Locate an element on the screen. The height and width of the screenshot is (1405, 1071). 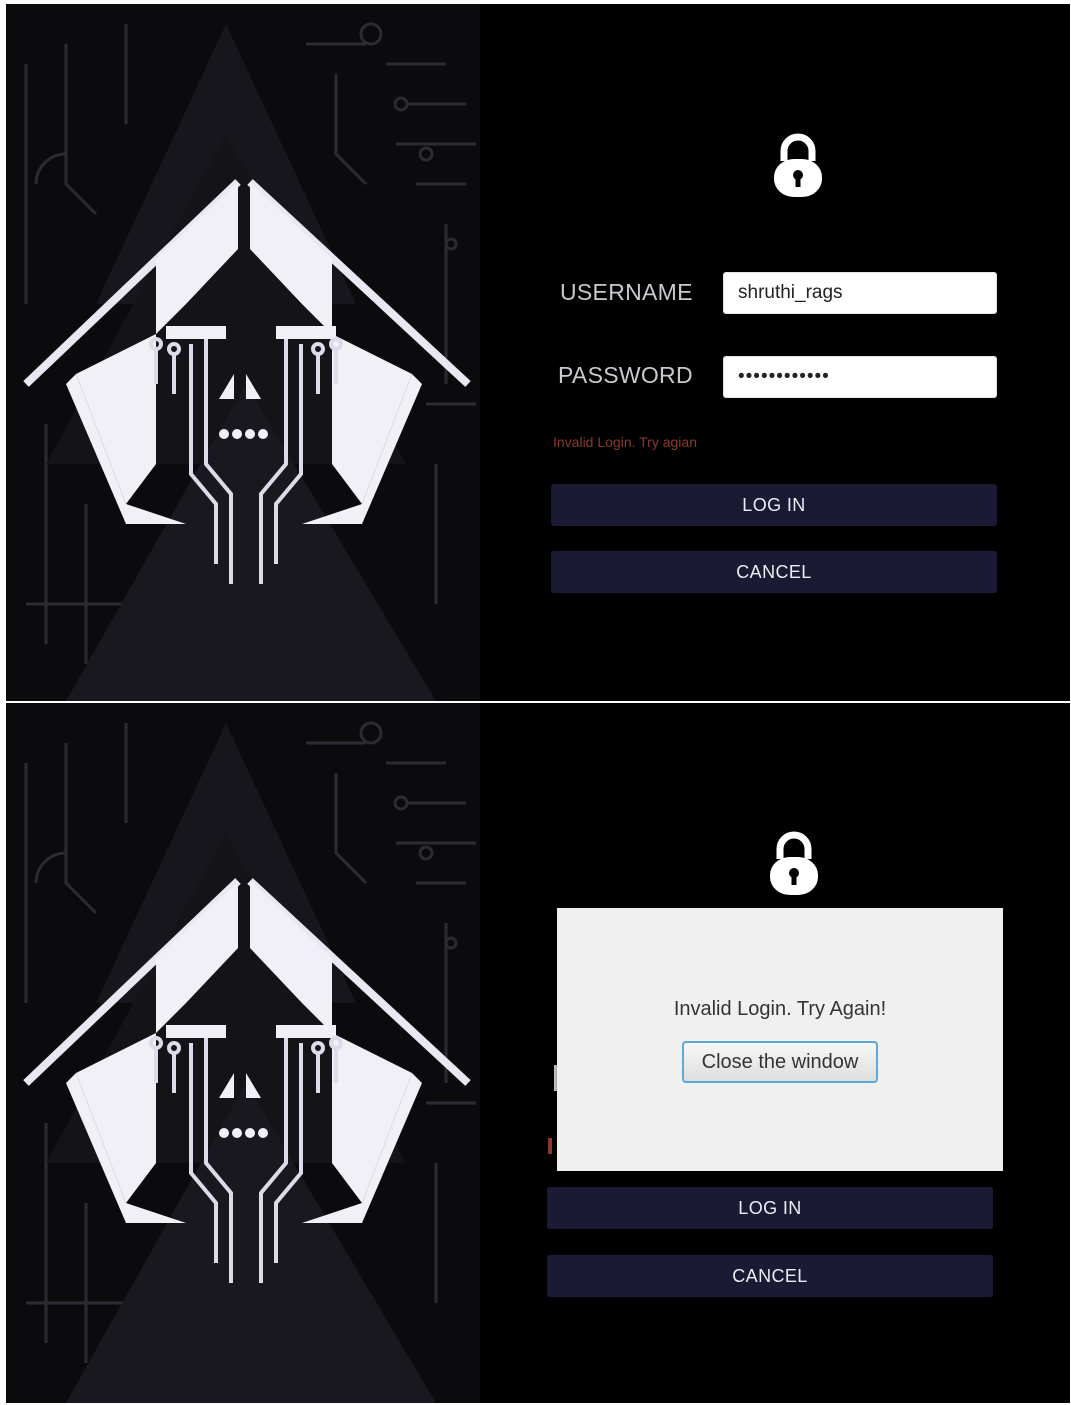
username-input is located at coordinates (860, 293).